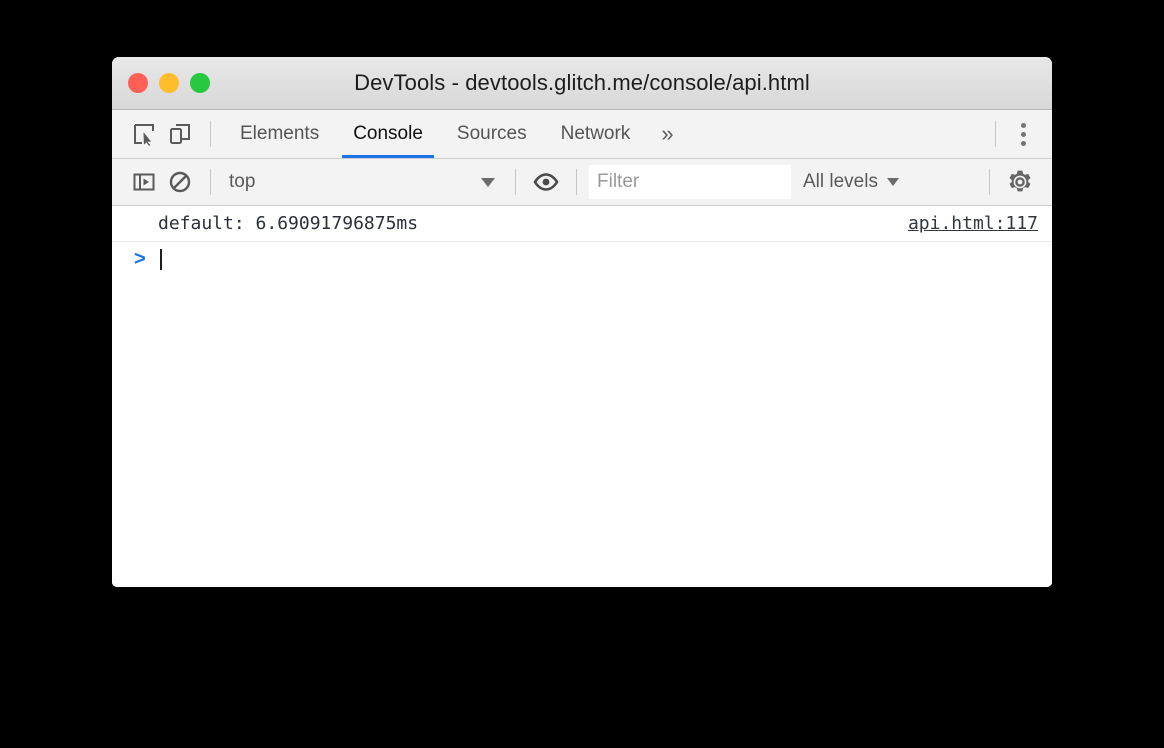 This screenshot has height=748, width=1164. I want to click on panel-tabs: Elements Console Sources Network », so click(455, 134).